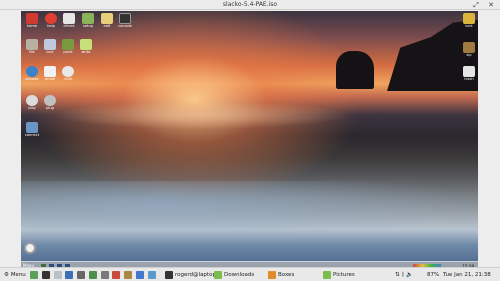 This screenshot has width=500, height=281. I want to click on desktop-icon-write: write, so click(86, 47).